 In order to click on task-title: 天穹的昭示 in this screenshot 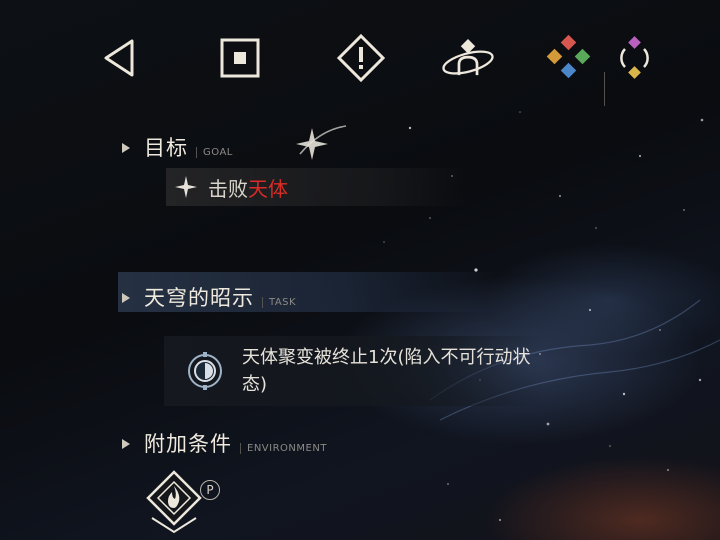, I will do `click(199, 298)`.